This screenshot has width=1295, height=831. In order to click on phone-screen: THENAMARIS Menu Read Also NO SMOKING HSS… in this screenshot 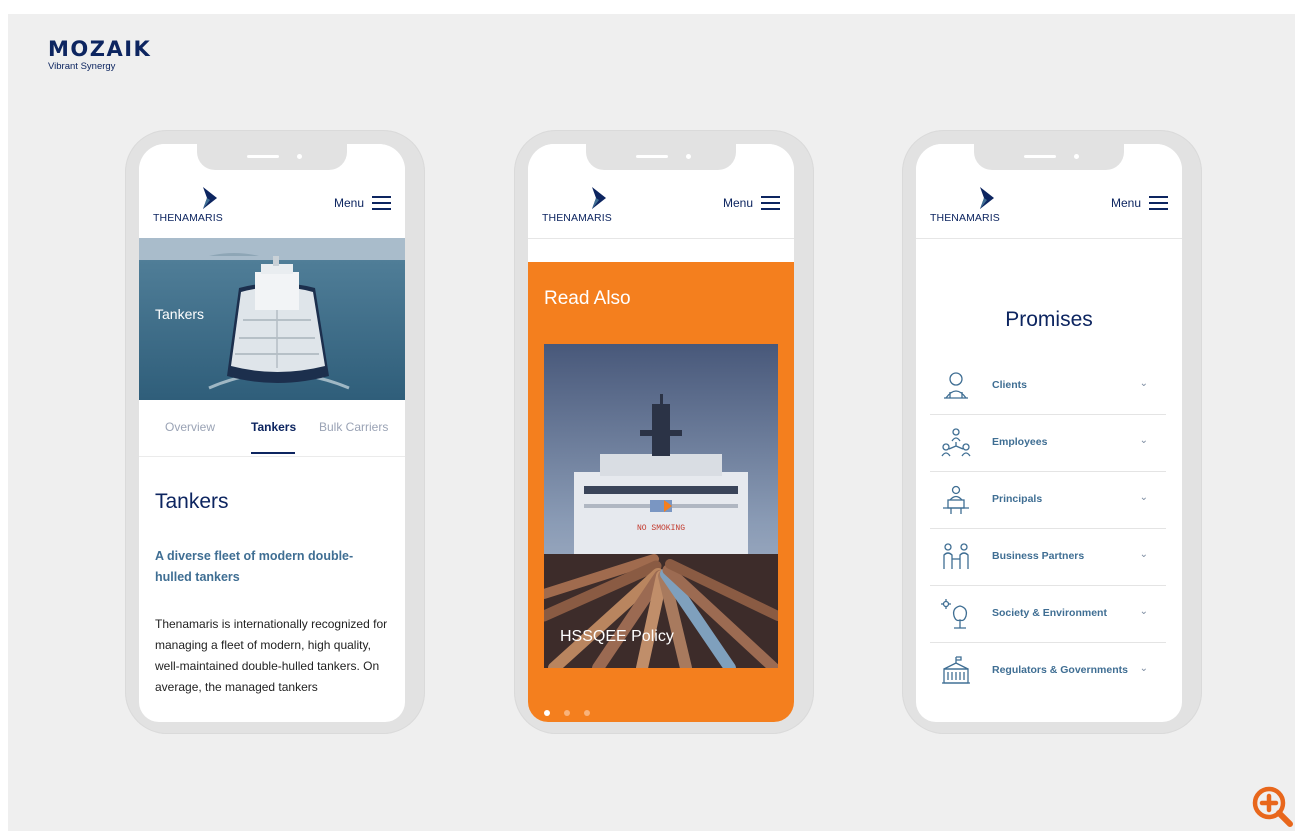, I will do `click(661, 433)`.